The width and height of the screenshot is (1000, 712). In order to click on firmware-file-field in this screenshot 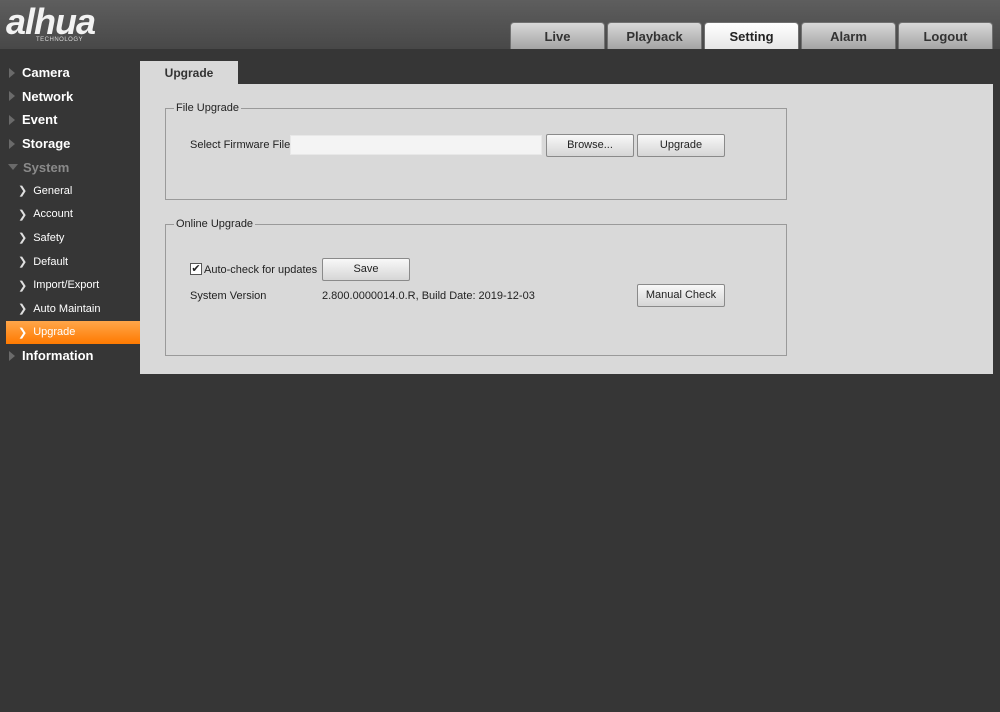, I will do `click(416, 145)`.